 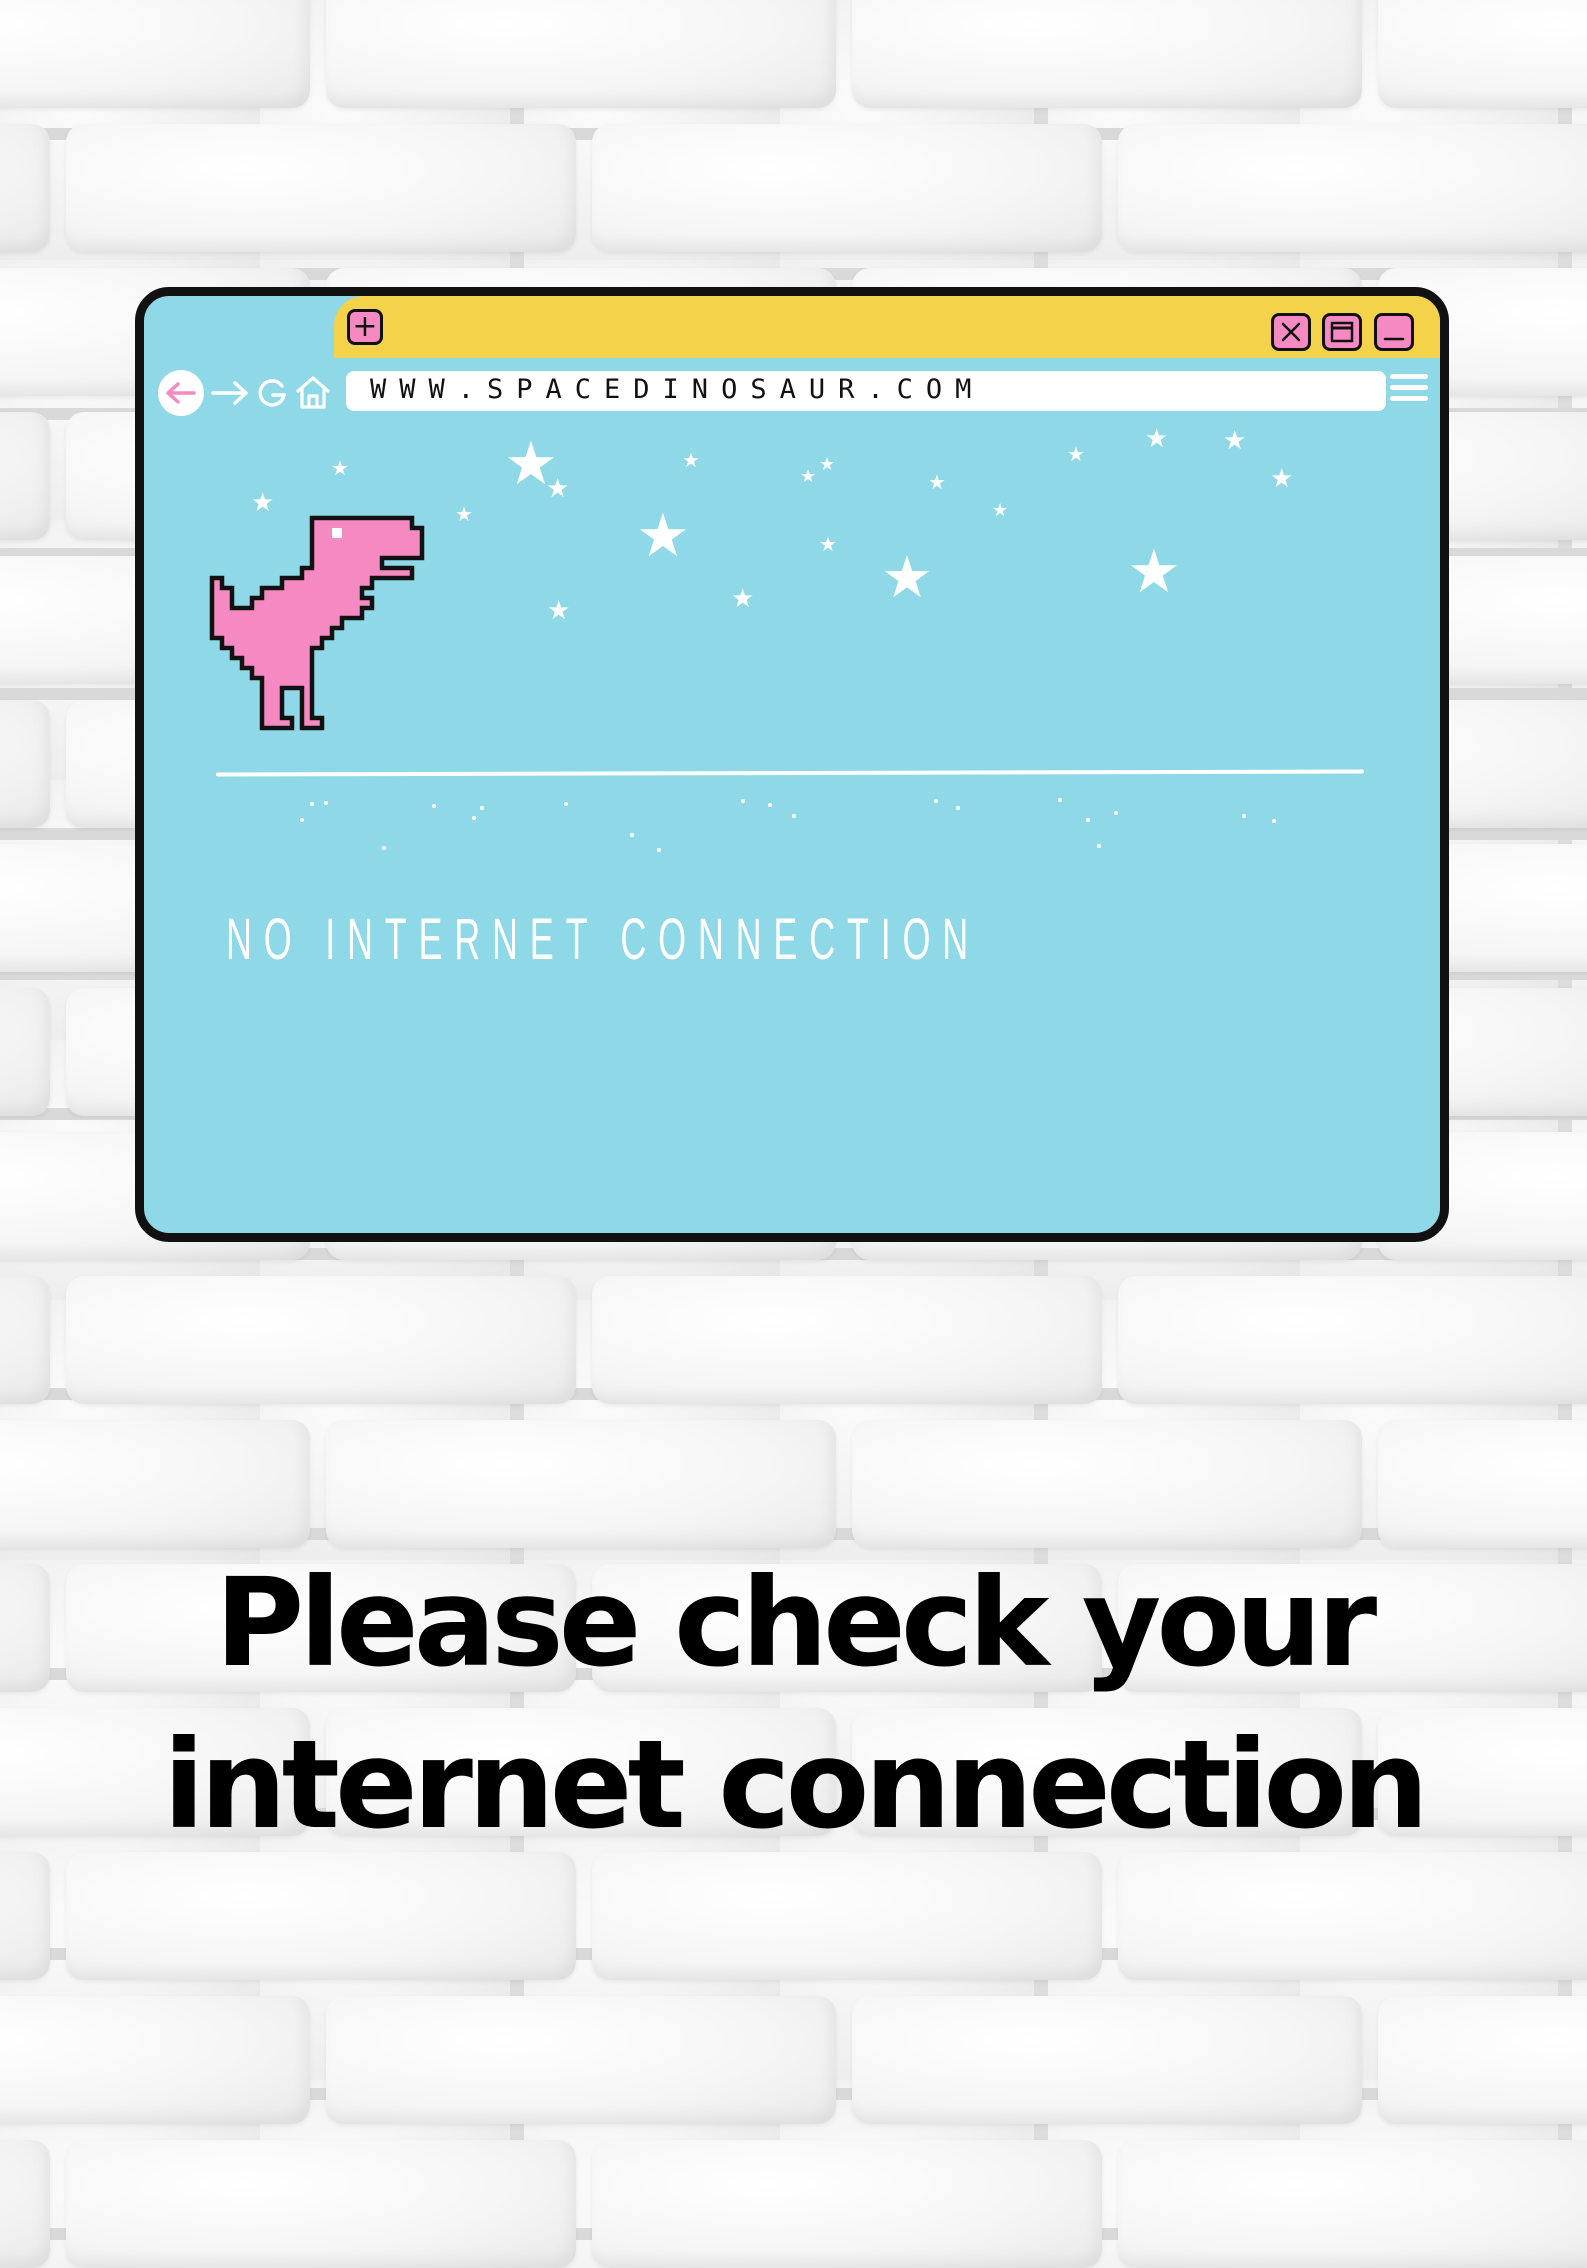 I want to click on url-text: WWW.SPACEDINOSAUR.COM, so click(x=677, y=389).